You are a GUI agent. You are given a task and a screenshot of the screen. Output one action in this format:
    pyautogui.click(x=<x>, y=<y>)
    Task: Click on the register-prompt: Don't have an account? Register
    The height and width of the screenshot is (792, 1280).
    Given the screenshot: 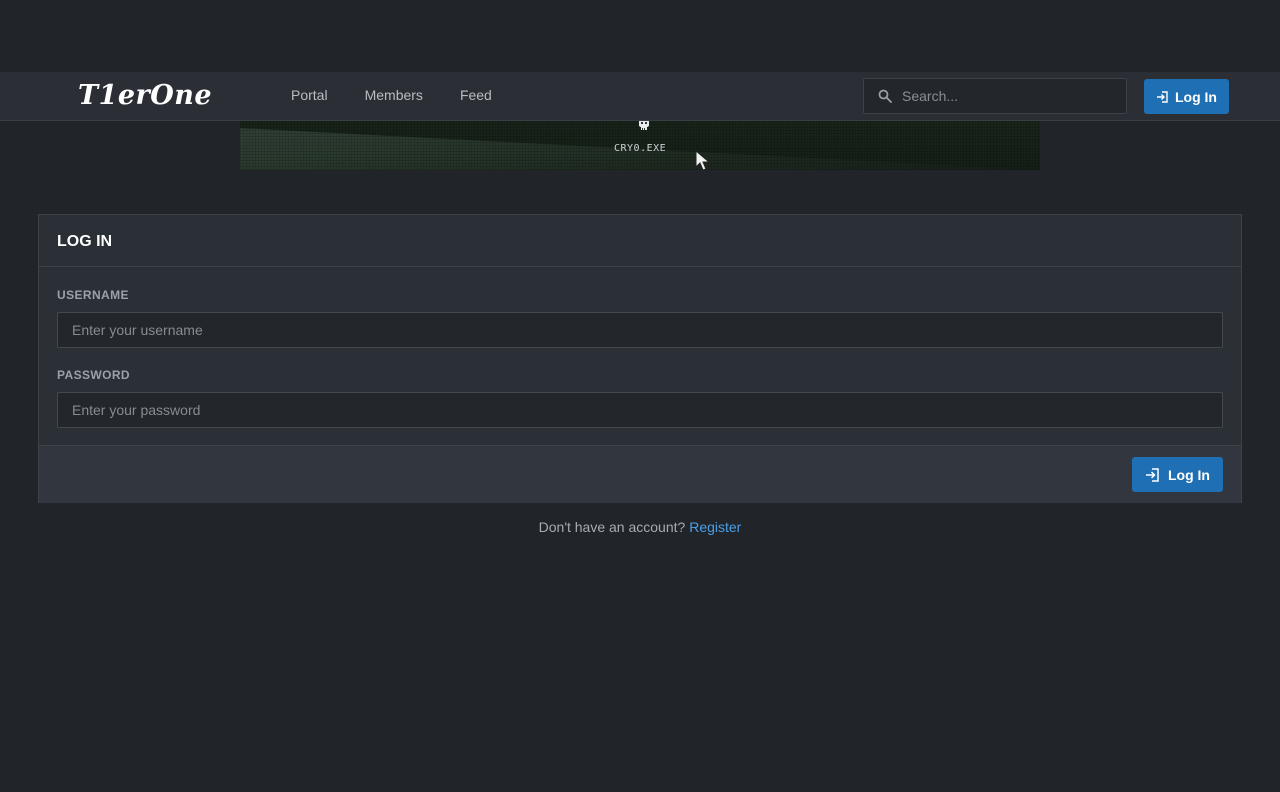 What is the action you would take?
    pyautogui.click(x=640, y=527)
    